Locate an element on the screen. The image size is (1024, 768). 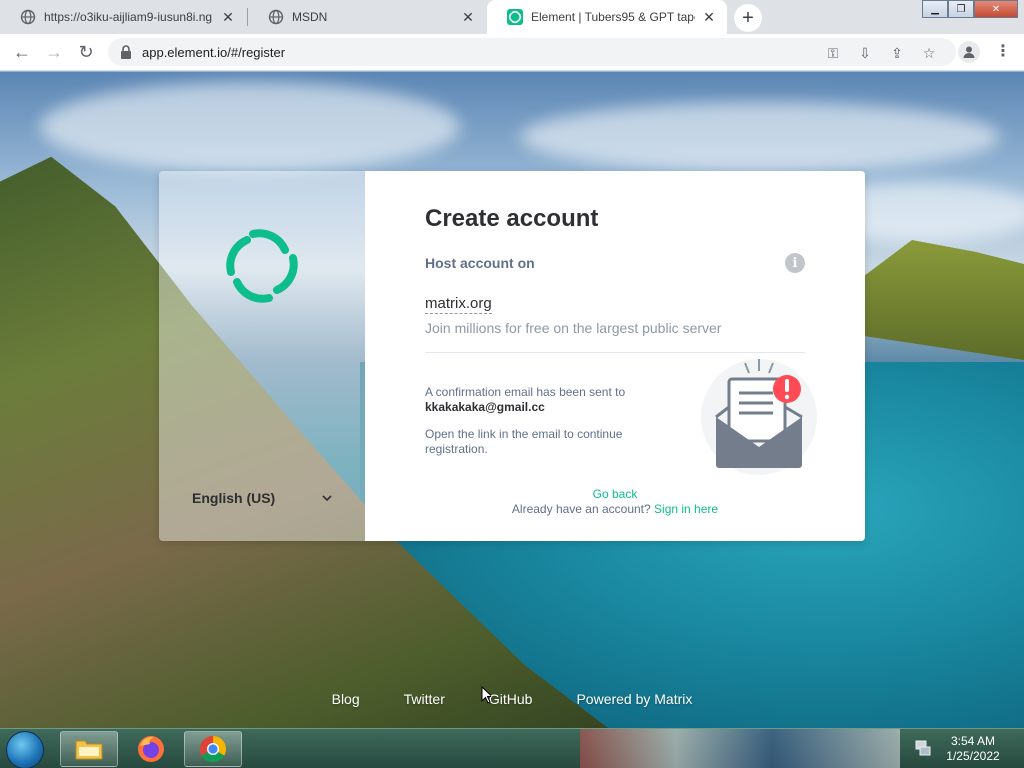
windows-taskbar: 3:54 AM 1/25/2022 is located at coordinates (512, 748).